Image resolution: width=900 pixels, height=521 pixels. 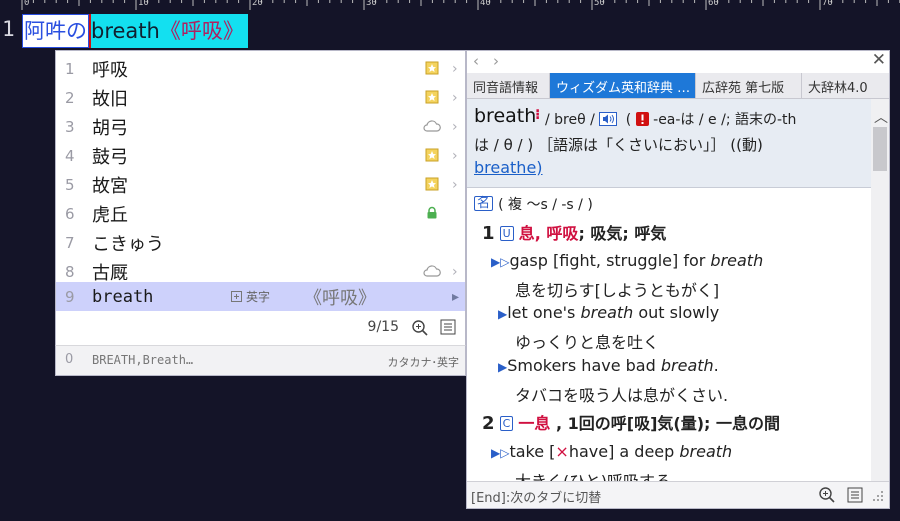 I want to click on ruler-label: 60, so click(x=713, y=4).